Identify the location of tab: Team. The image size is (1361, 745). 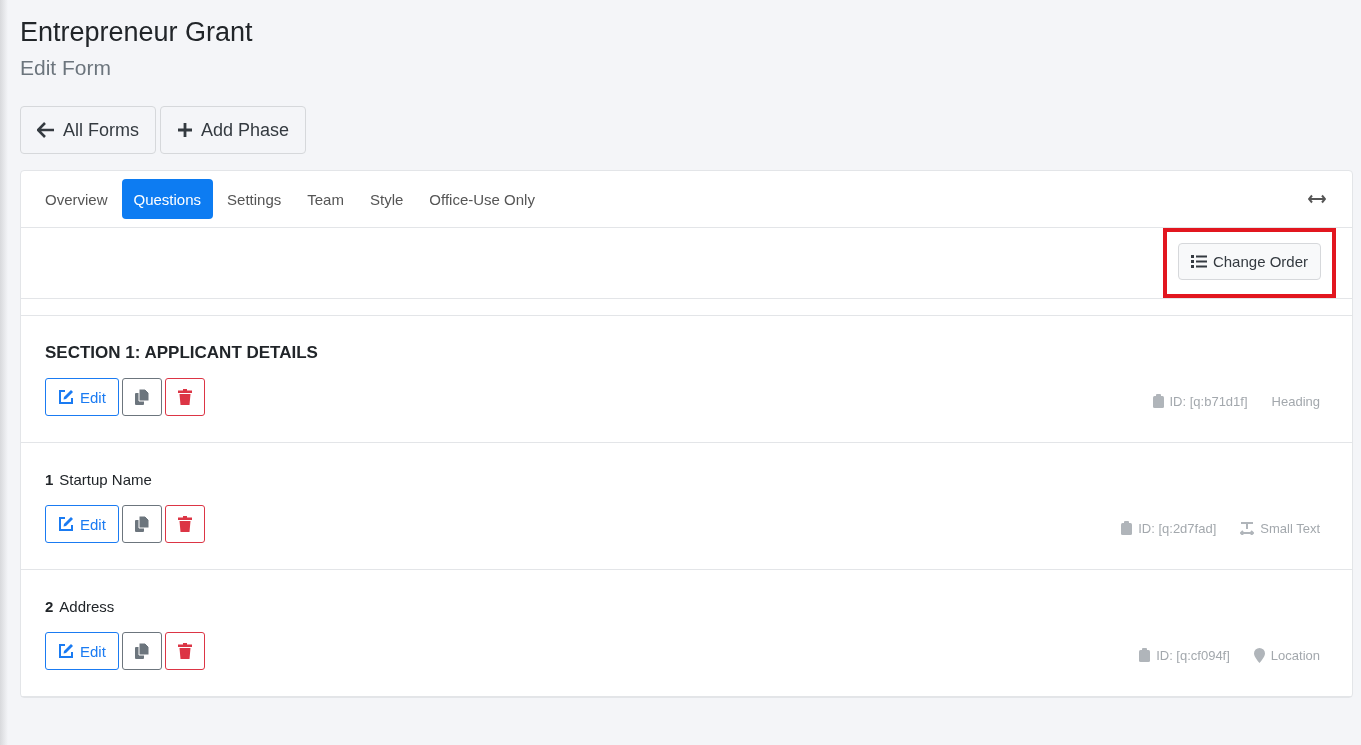
(325, 199).